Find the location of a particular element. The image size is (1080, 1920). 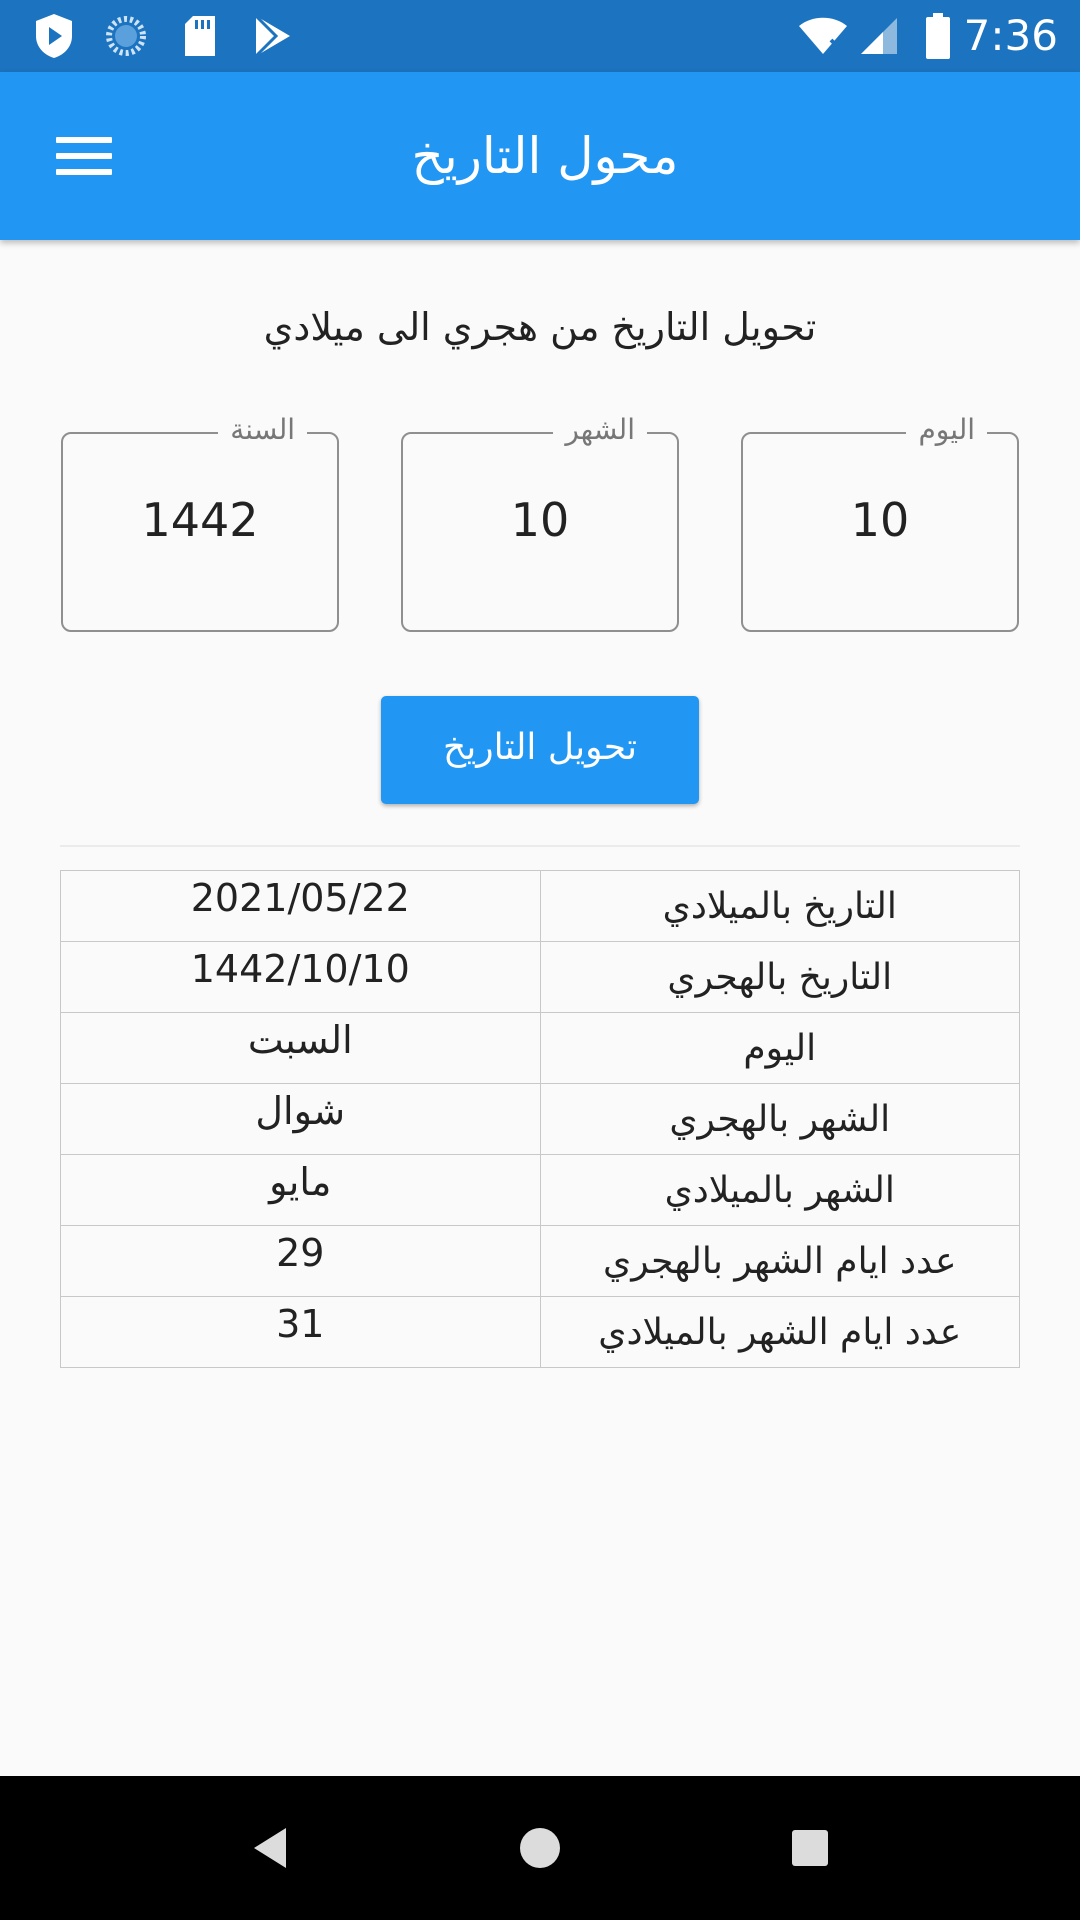

table-row: 2021/05/22 التاريخ بالميلادي is located at coordinates (540, 906).